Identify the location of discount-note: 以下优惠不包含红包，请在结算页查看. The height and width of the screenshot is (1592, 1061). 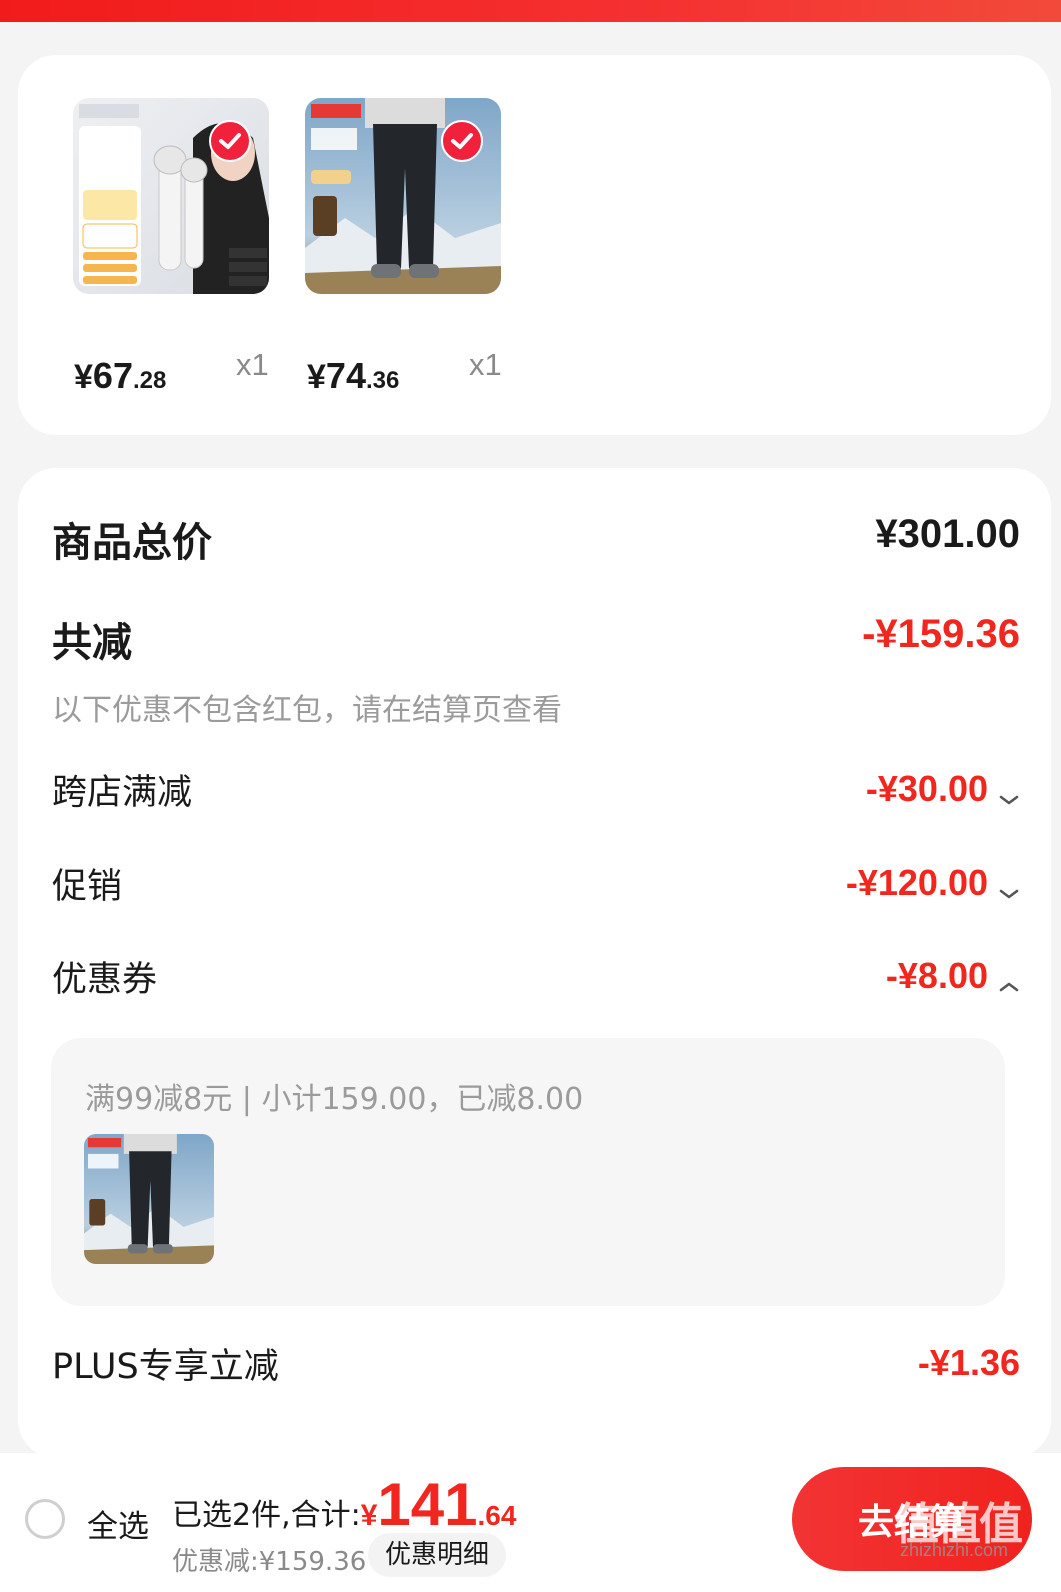
(307, 710).